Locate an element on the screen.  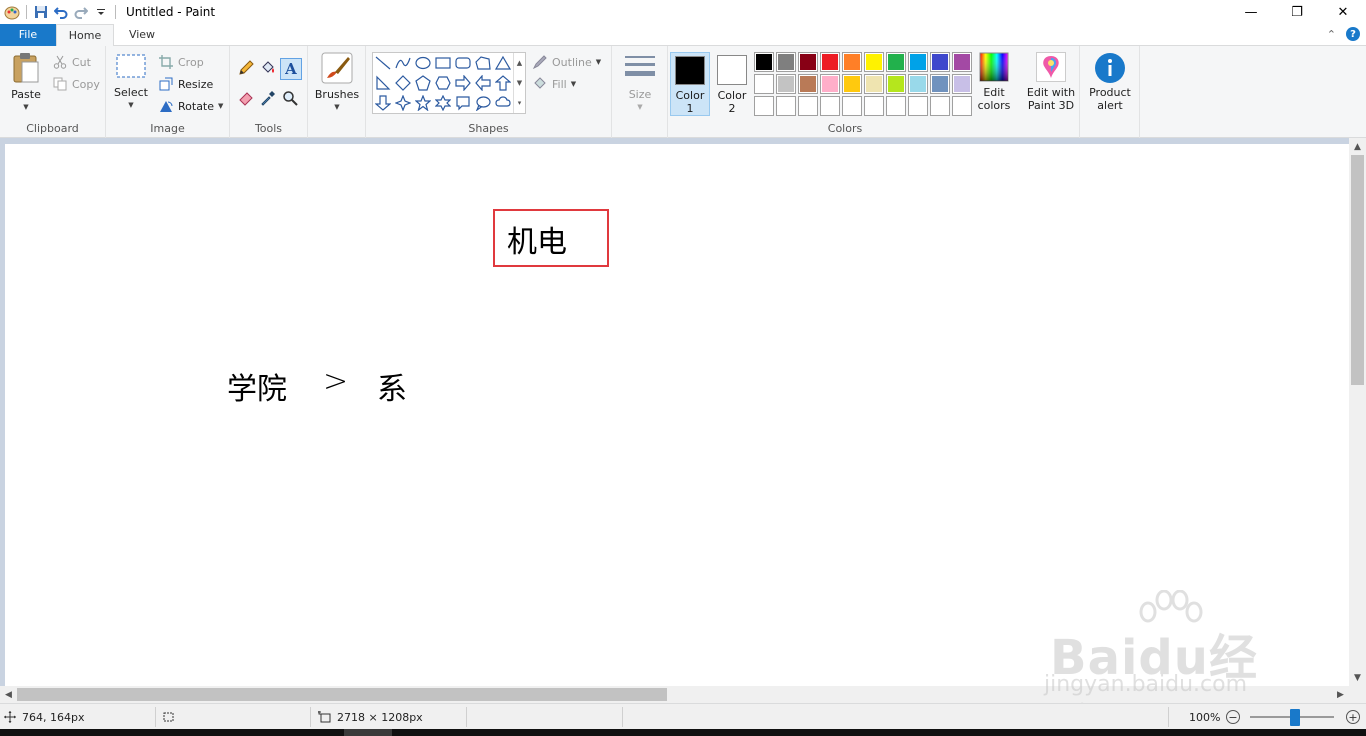
resize-button: Resize is located at coordinates (185, 84).